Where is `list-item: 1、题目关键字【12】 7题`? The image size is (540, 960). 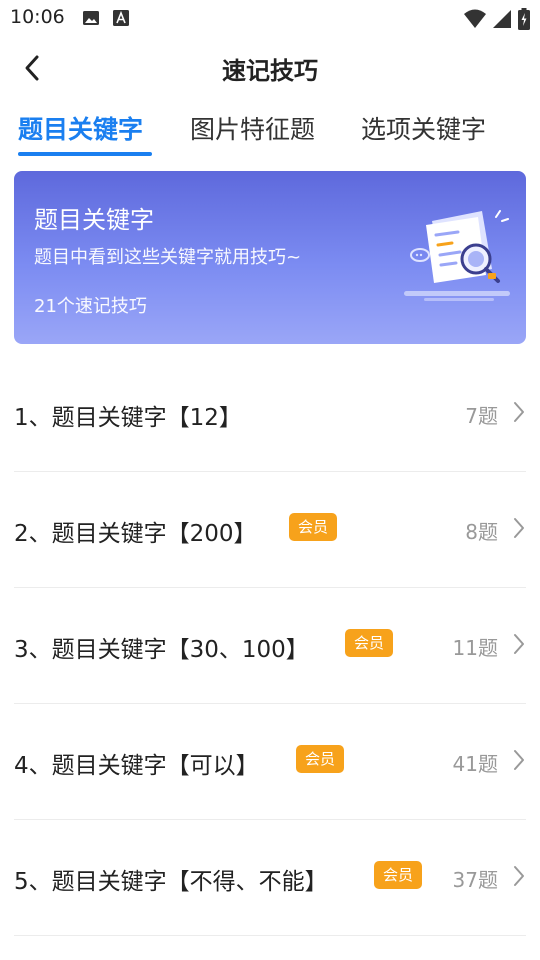
list-item: 1、题目关键字【12】 7题 is located at coordinates (270, 414).